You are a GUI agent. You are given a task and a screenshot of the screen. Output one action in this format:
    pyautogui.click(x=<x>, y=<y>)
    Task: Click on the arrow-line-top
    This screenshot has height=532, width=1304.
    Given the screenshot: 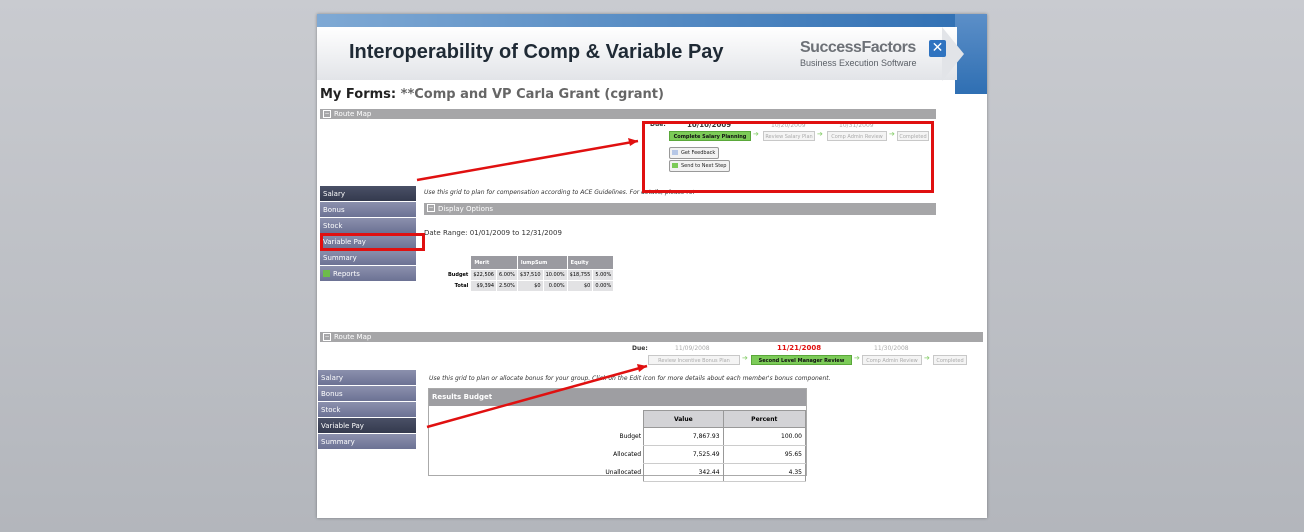 What is the action you would take?
    pyautogui.click(x=527, y=160)
    